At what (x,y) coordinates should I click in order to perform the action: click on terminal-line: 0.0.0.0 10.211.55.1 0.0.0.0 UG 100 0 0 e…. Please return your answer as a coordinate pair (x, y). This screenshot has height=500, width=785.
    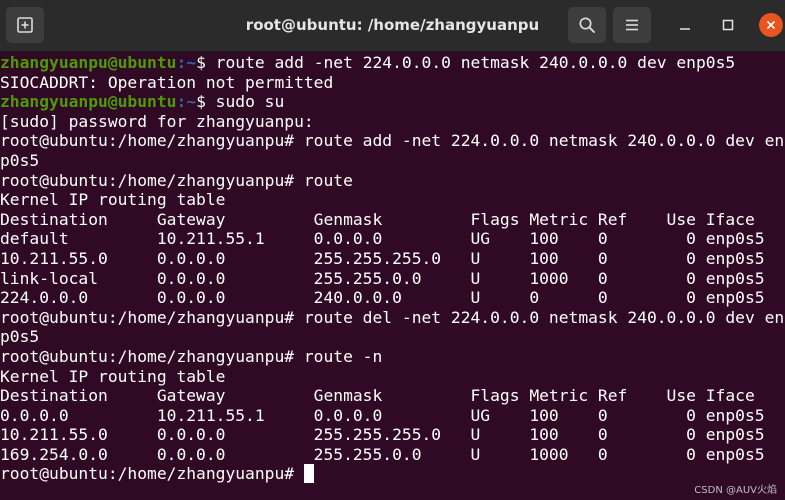
    Looking at the image, I should click on (392, 416).